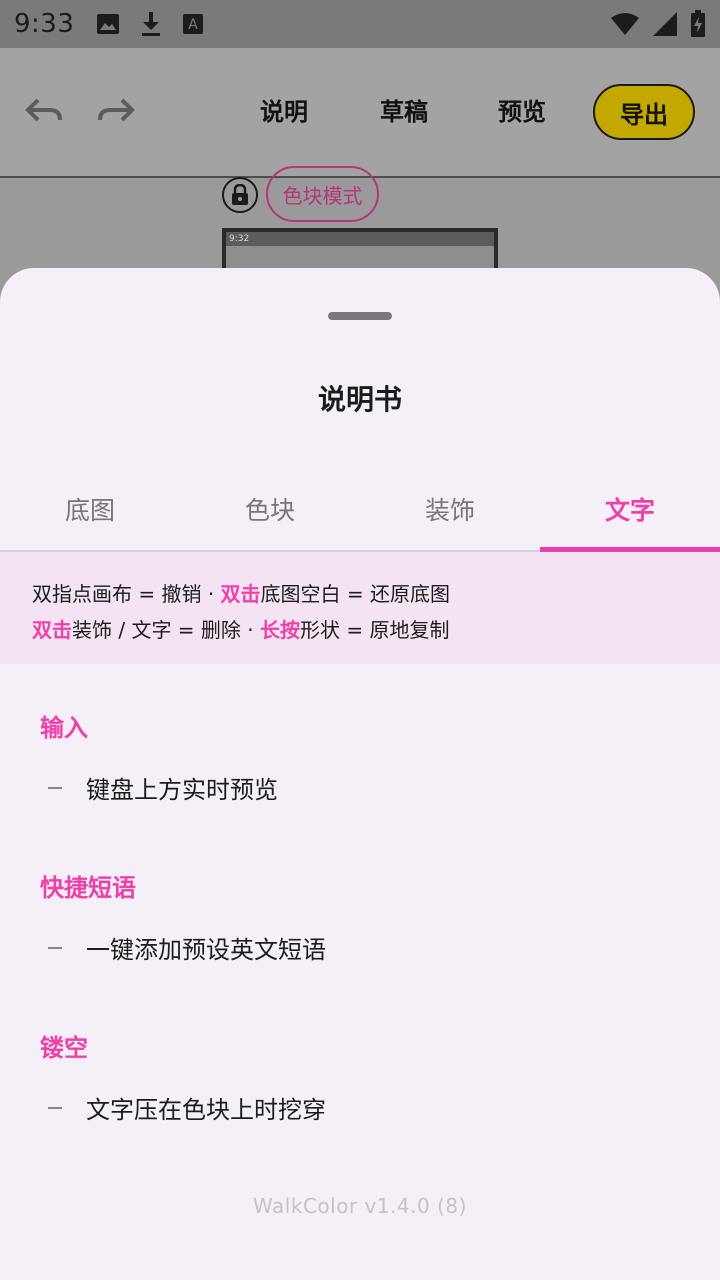 This screenshot has width=720, height=1280. I want to click on svg-text: A, so click(194, 25).